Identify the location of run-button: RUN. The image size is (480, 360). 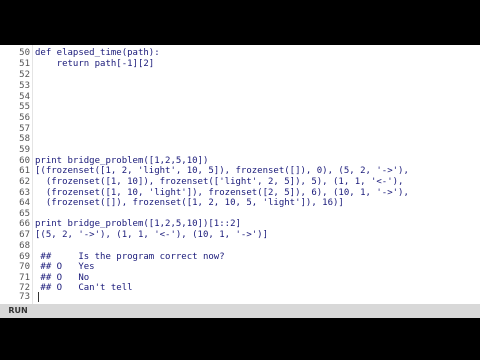
(18, 311).